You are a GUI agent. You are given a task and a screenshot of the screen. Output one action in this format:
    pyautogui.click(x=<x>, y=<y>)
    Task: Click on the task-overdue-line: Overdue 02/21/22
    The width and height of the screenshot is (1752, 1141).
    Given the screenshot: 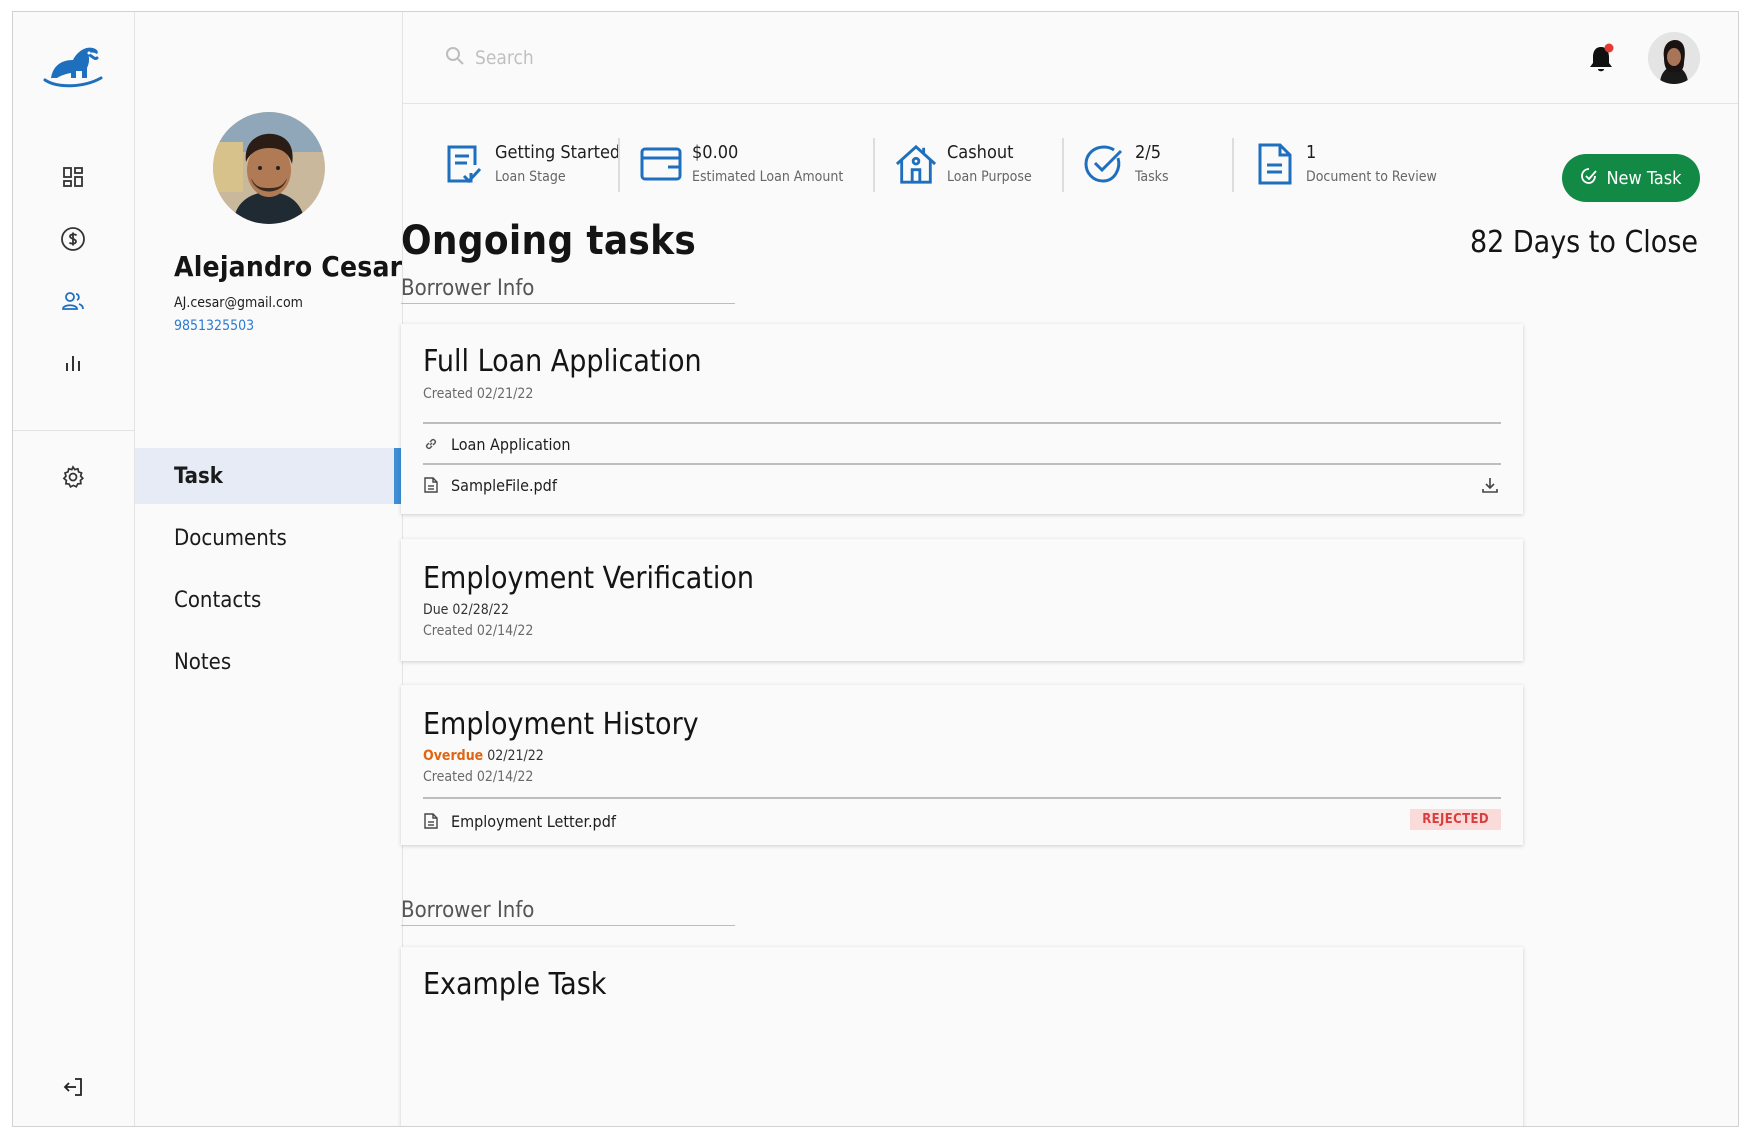 What is the action you would take?
    pyautogui.click(x=483, y=756)
    